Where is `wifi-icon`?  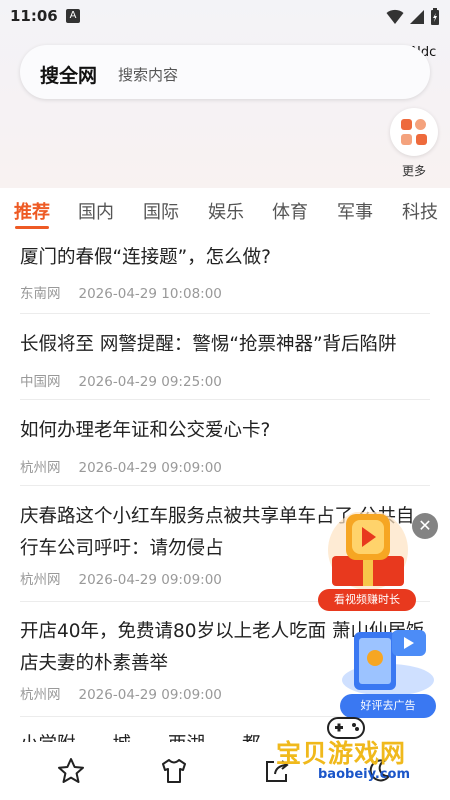
wifi-icon is located at coordinates (395, 16).